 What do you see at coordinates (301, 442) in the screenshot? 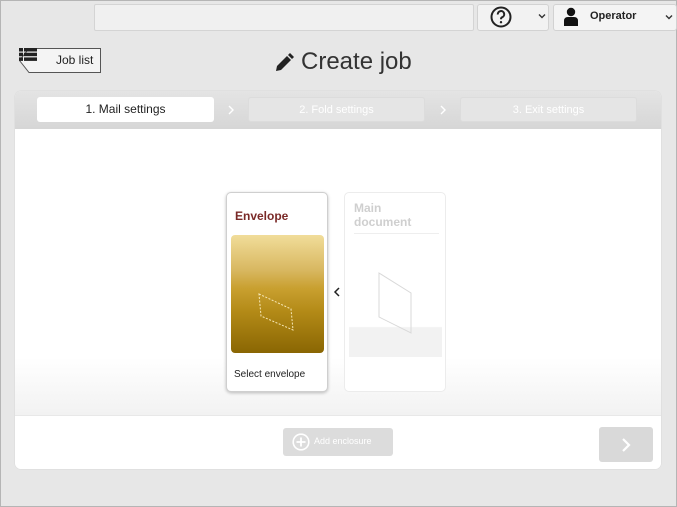
I see `plus-circle-icon` at bounding box center [301, 442].